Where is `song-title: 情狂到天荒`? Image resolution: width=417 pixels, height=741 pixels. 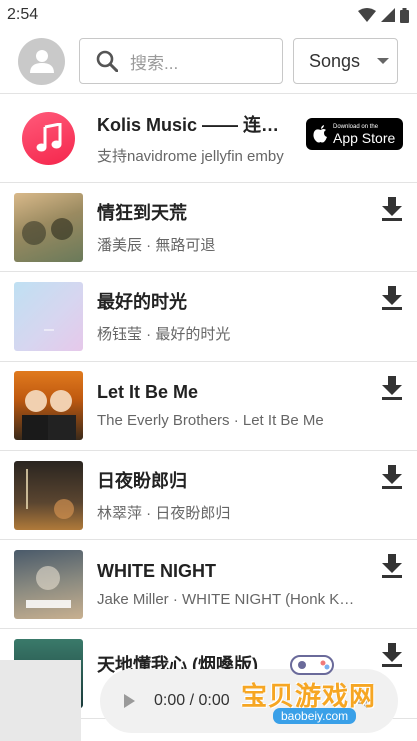
song-title: 情狂到天荒 is located at coordinates (142, 213).